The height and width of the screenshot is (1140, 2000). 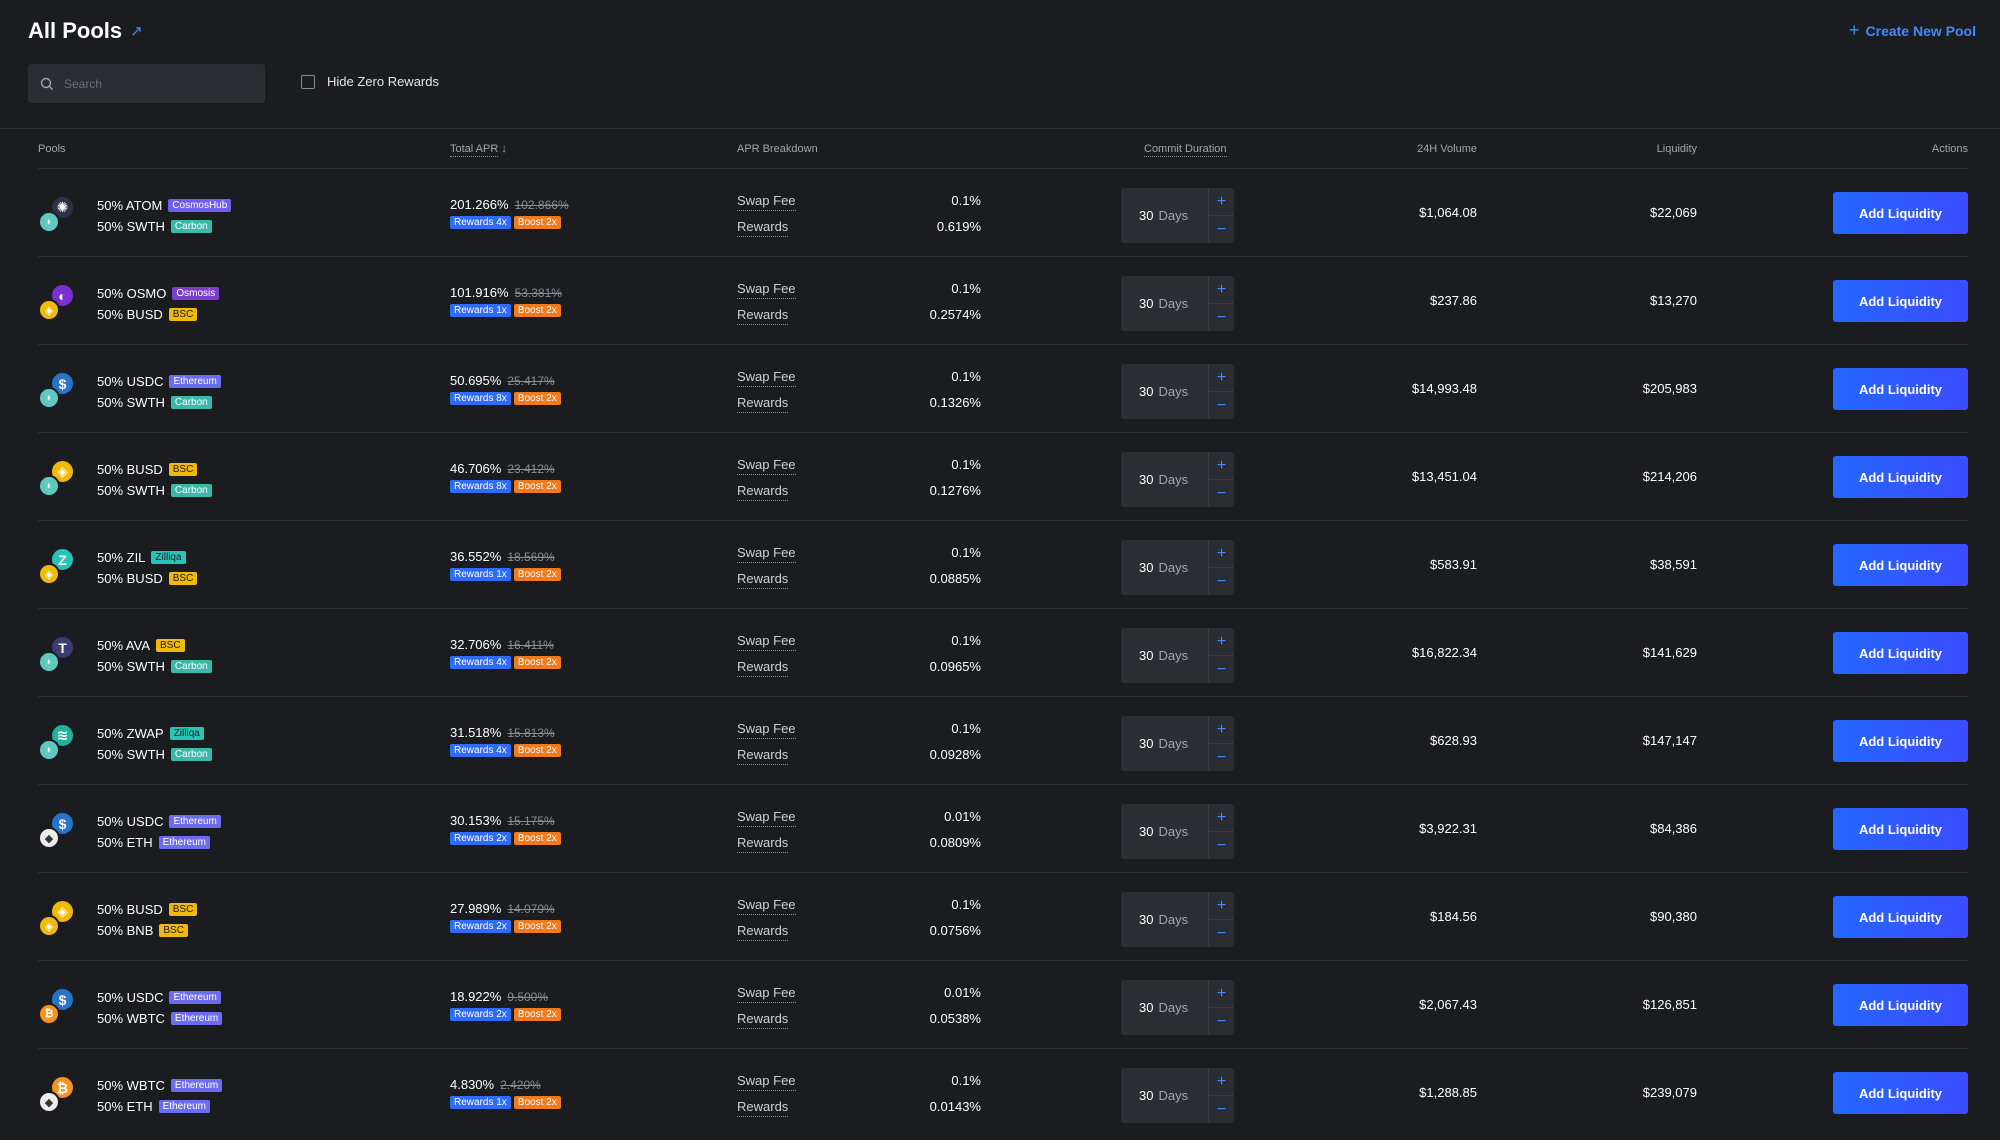 What do you see at coordinates (955, 1106) in the screenshot?
I see `rewards-value: 0.0143%` at bounding box center [955, 1106].